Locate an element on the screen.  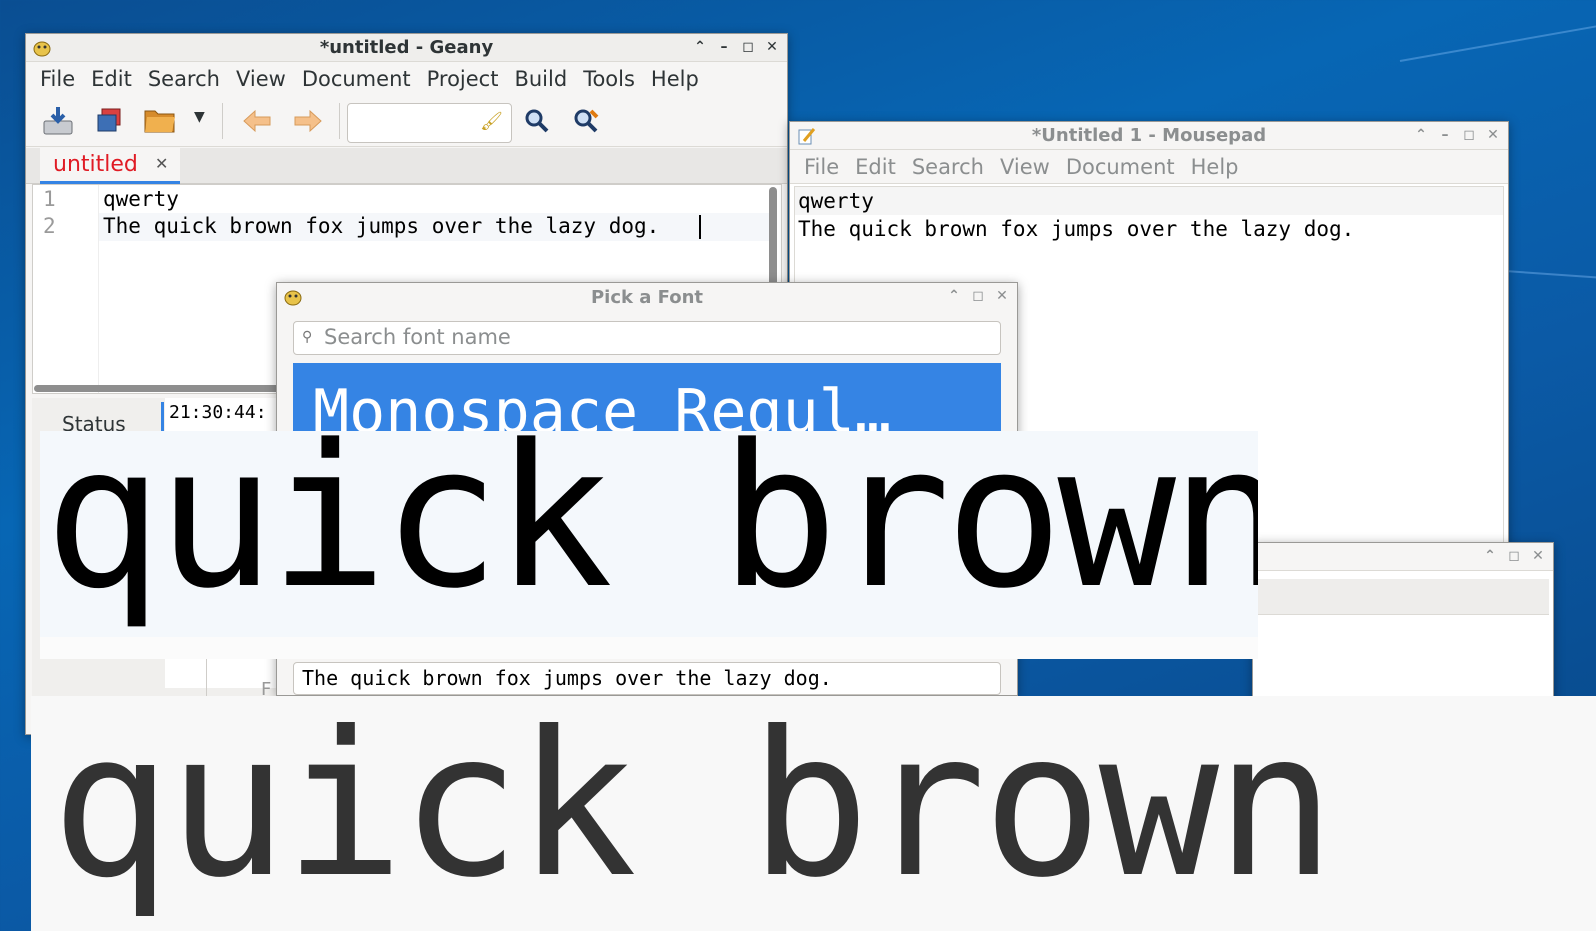
mousepad-titlebar: *Untitled 1 - Mousepad ⌃ – ◻ ✕ is located at coordinates (1149, 136).